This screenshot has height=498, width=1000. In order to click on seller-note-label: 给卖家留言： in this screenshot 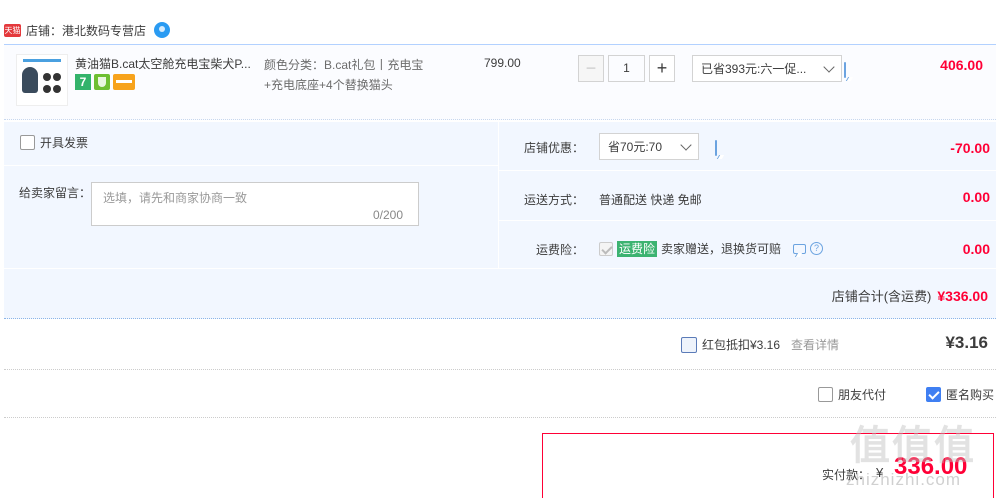, I will do `click(55, 193)`.